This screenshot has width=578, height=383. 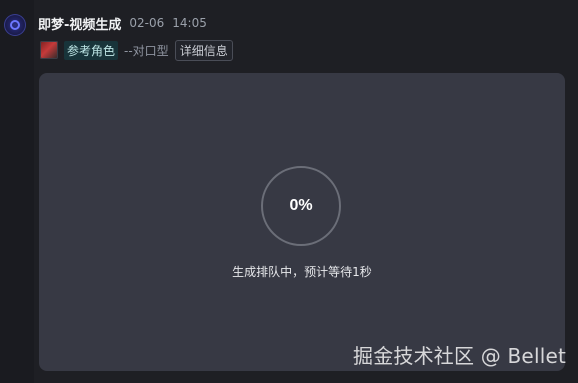 I want to click on progress-percent: 0%, so click(x=301, y=205).